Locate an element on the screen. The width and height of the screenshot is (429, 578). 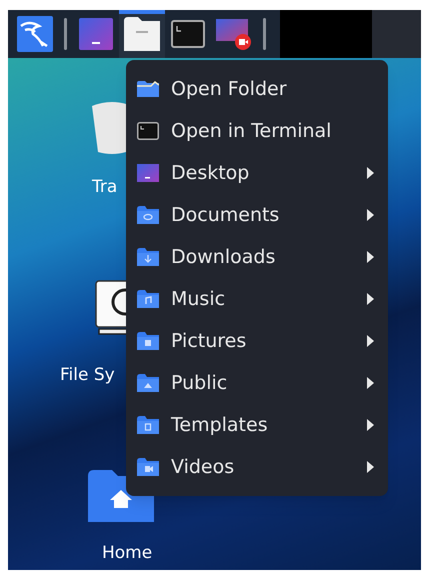
menu-item-label: Downloads is located at coordinates (223, 257).